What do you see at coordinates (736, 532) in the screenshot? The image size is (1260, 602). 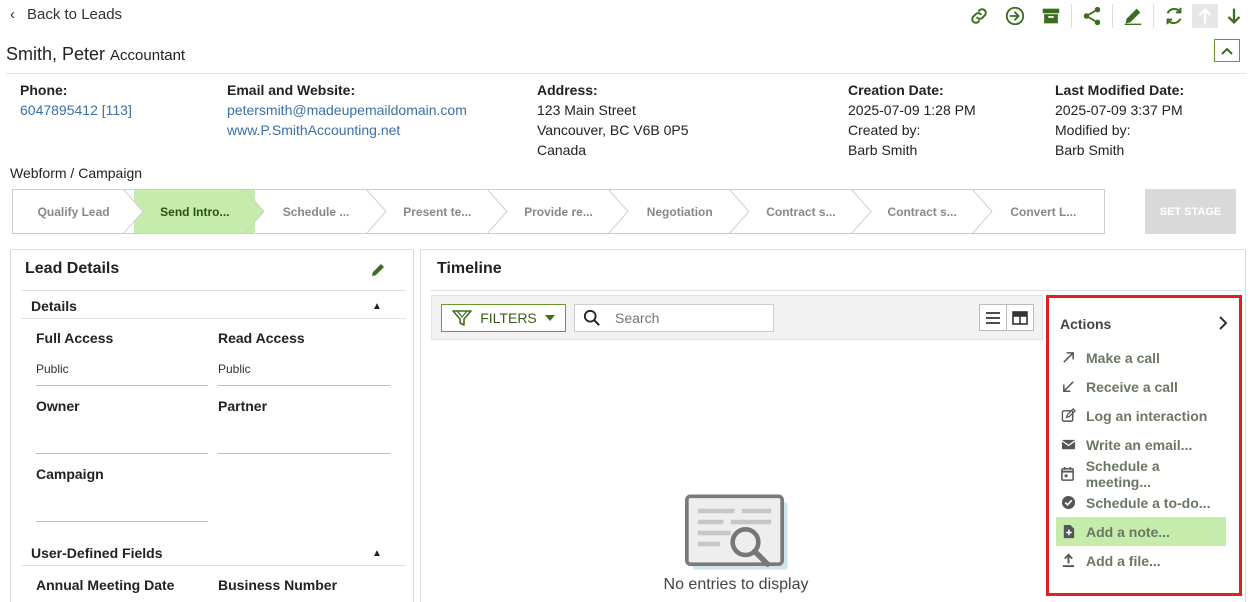 I see `empty-document-search-icon` at bounding box center [736, 532].